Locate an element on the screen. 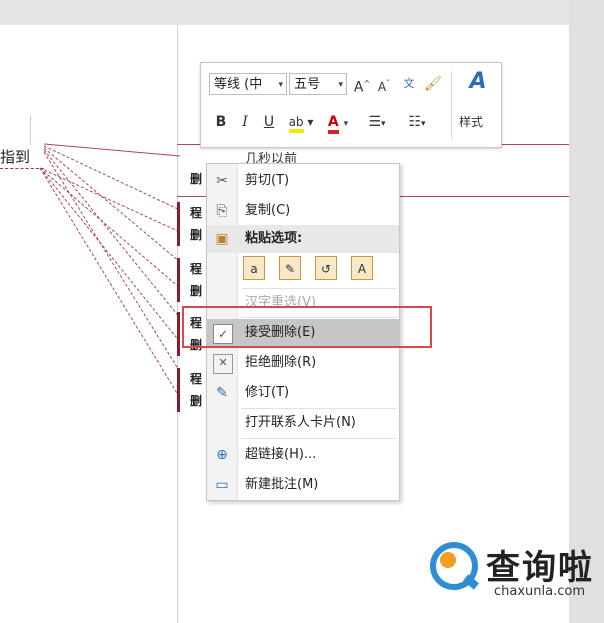 This screenshot has width=604, height=623. scissors-icon: ✂ is located at coordinates (222, 181).